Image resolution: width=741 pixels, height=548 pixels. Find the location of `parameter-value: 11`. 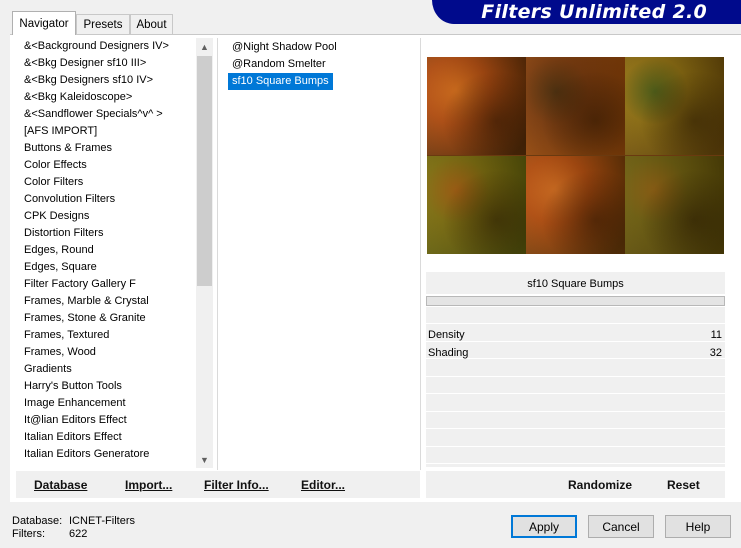

parameter-value: 11 is located at coordinates (716, 335).